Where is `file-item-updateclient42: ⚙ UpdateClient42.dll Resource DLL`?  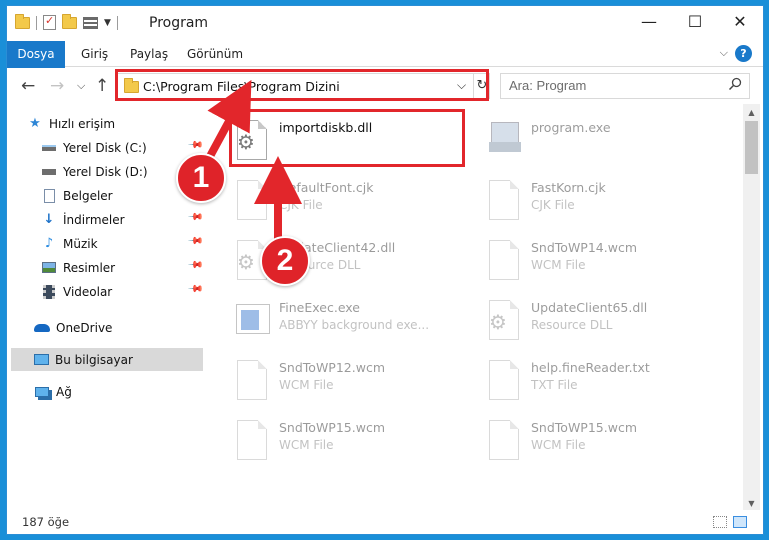 file-item-updateclient42: ⚙ UpdateClient42.dll Resource DLL is located at coordinates (331, 260).